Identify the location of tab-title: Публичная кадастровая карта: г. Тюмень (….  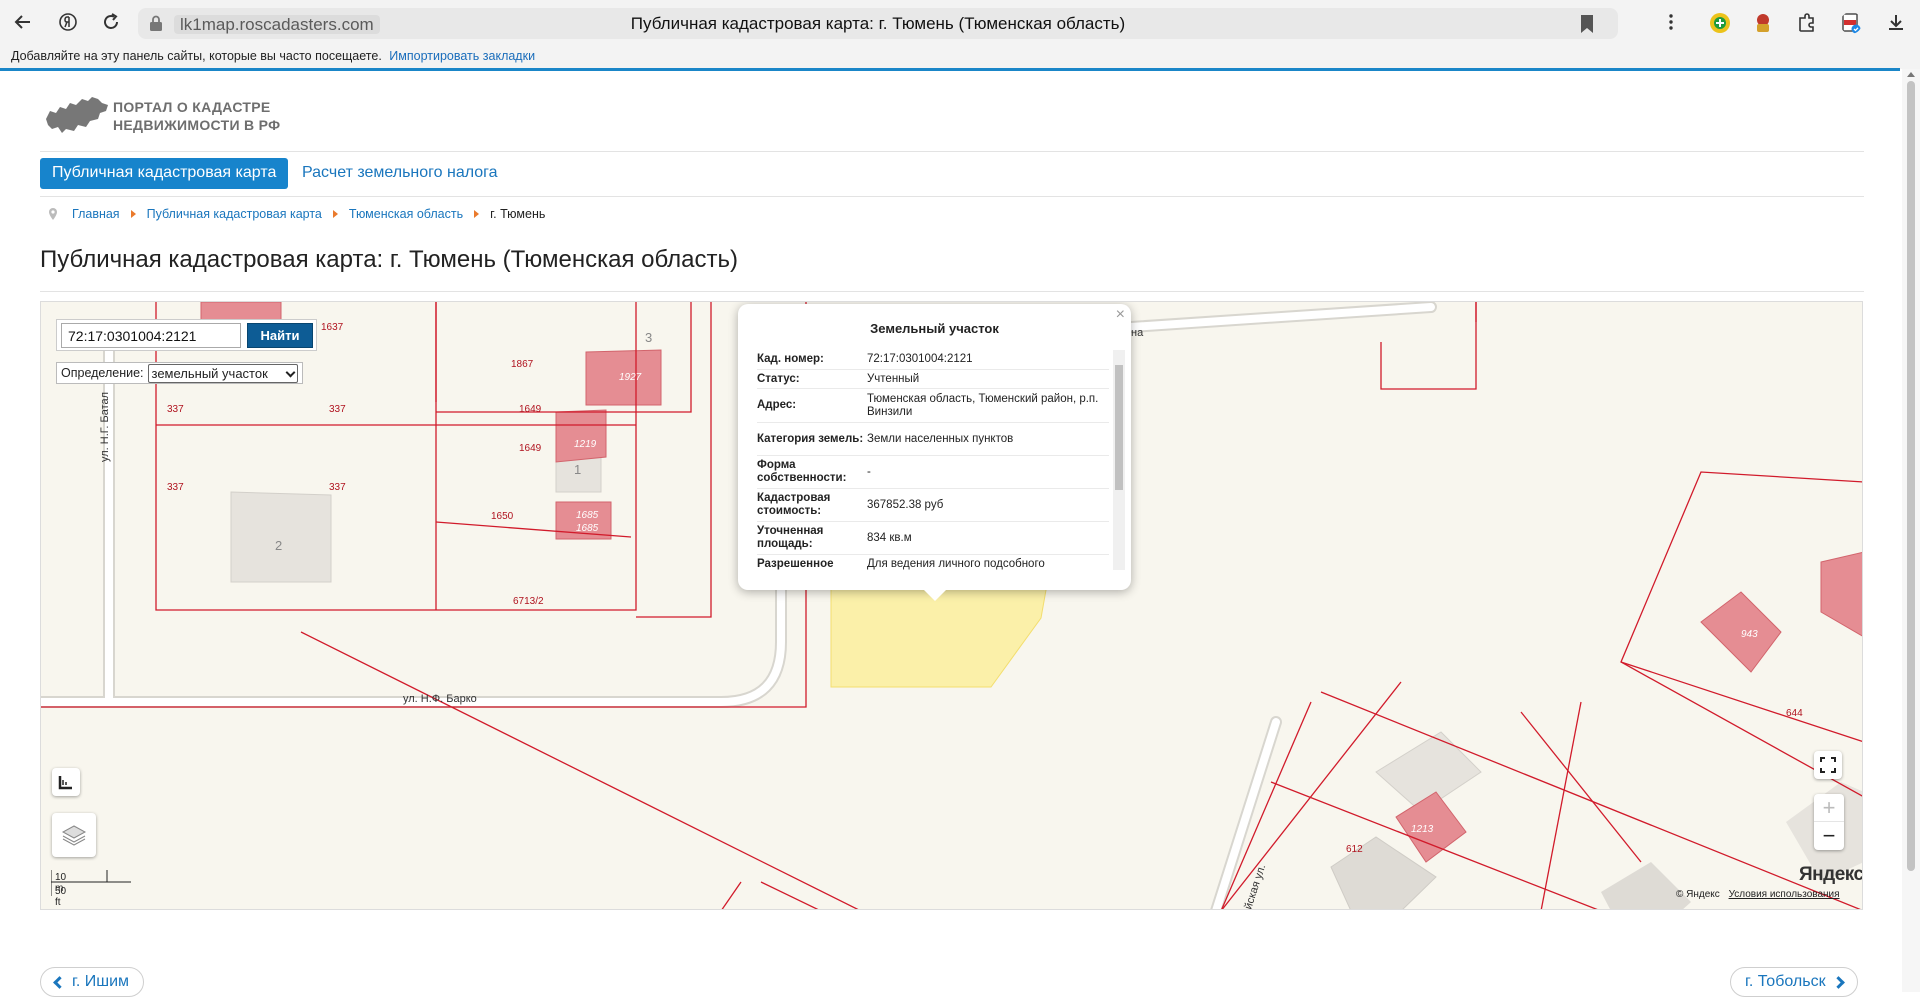
(878, 23).